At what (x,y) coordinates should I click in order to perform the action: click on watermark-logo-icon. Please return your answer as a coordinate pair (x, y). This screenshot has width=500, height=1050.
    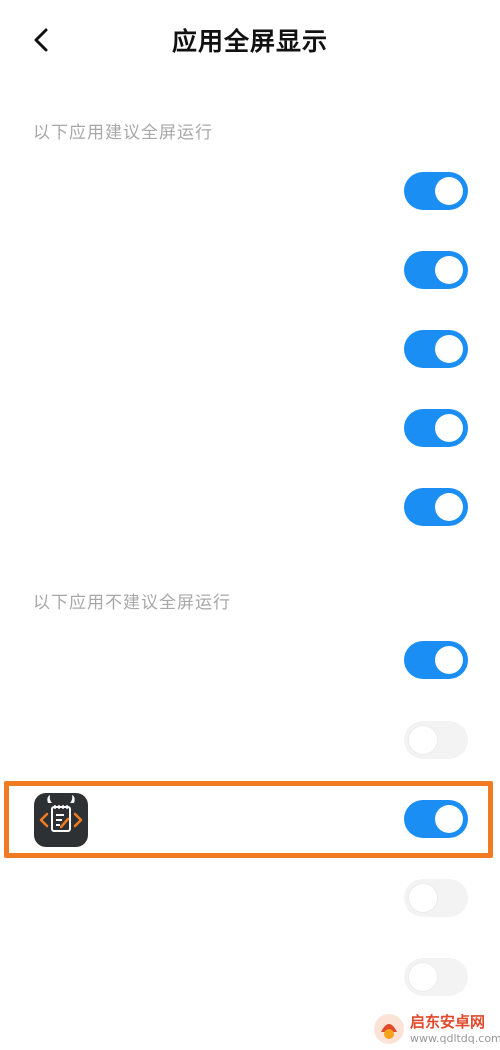
    Looking at the image, I should click on (389, 1029).